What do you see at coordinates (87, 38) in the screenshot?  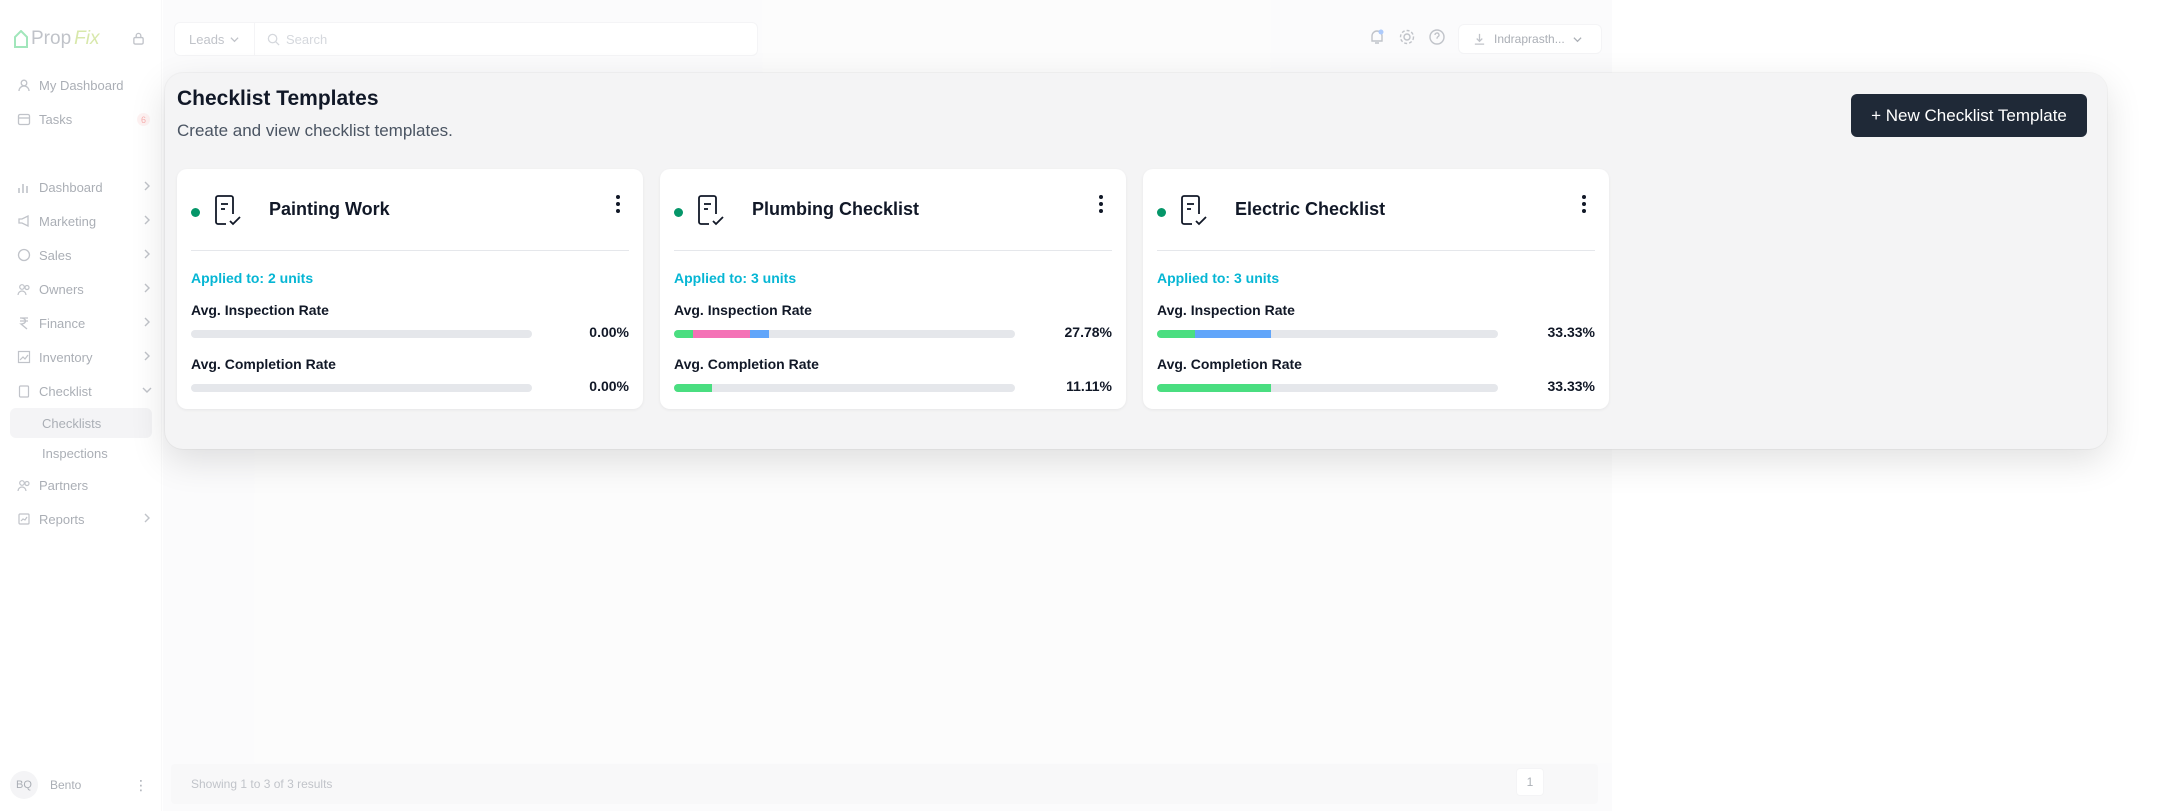 I see `logo-accent: Fix` at bounding box center [87, 38].